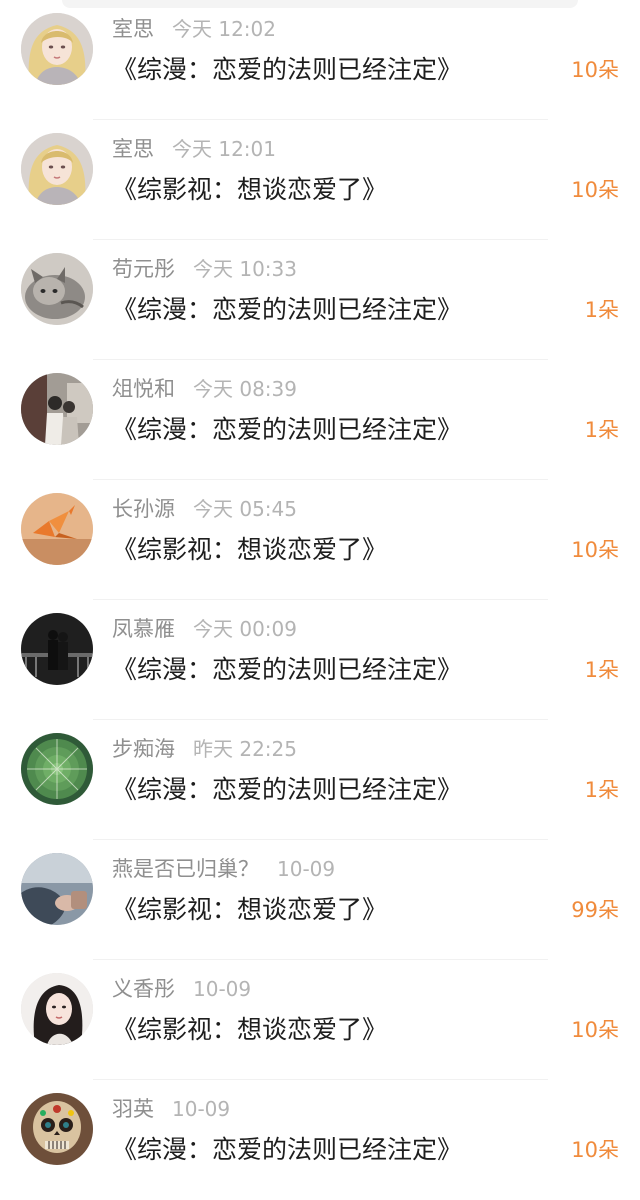 Image resolution: width=640 pixels, height=1200 pixels. Describe the element at coordinates (245, 389) in the screenshot. I see `timestamp: 今天 08:39` at that location.